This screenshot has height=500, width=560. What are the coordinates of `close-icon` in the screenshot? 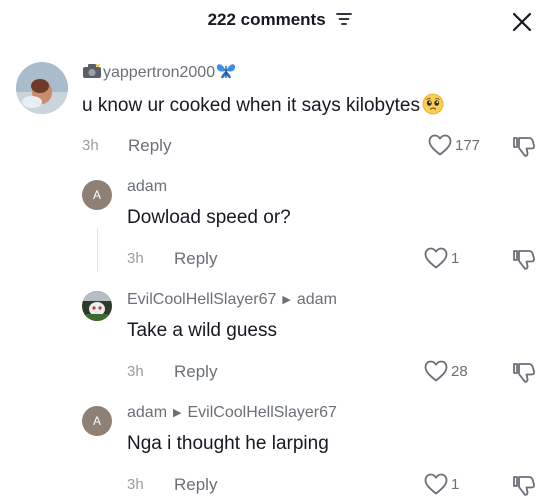 It's located at (522, 22).